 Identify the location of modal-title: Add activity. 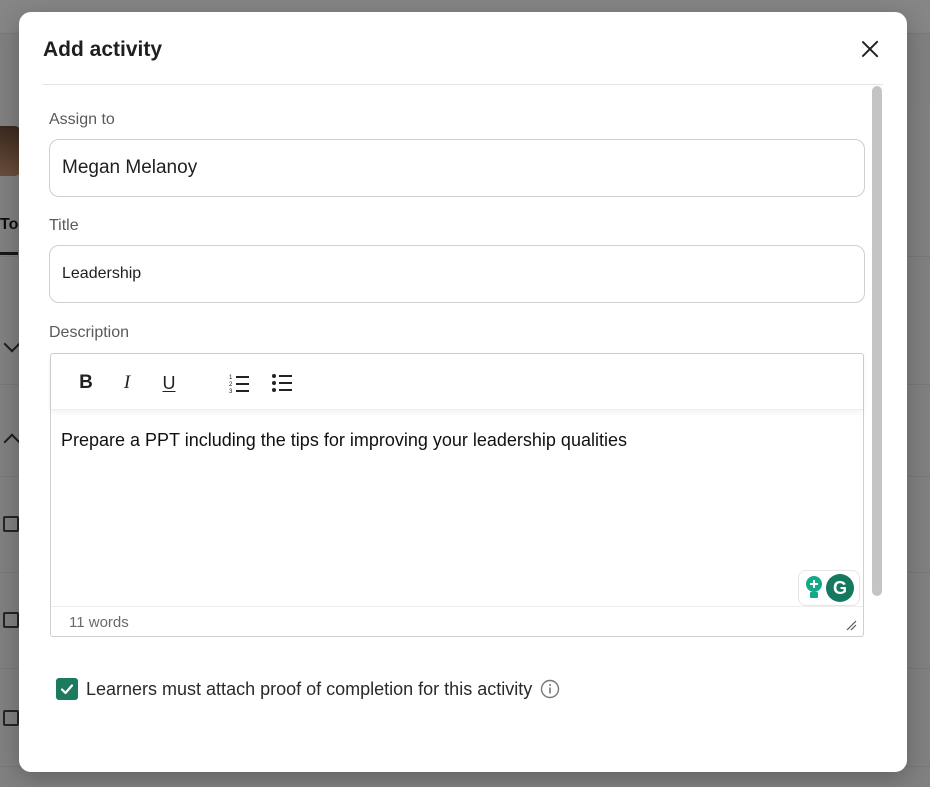
(103, 49).